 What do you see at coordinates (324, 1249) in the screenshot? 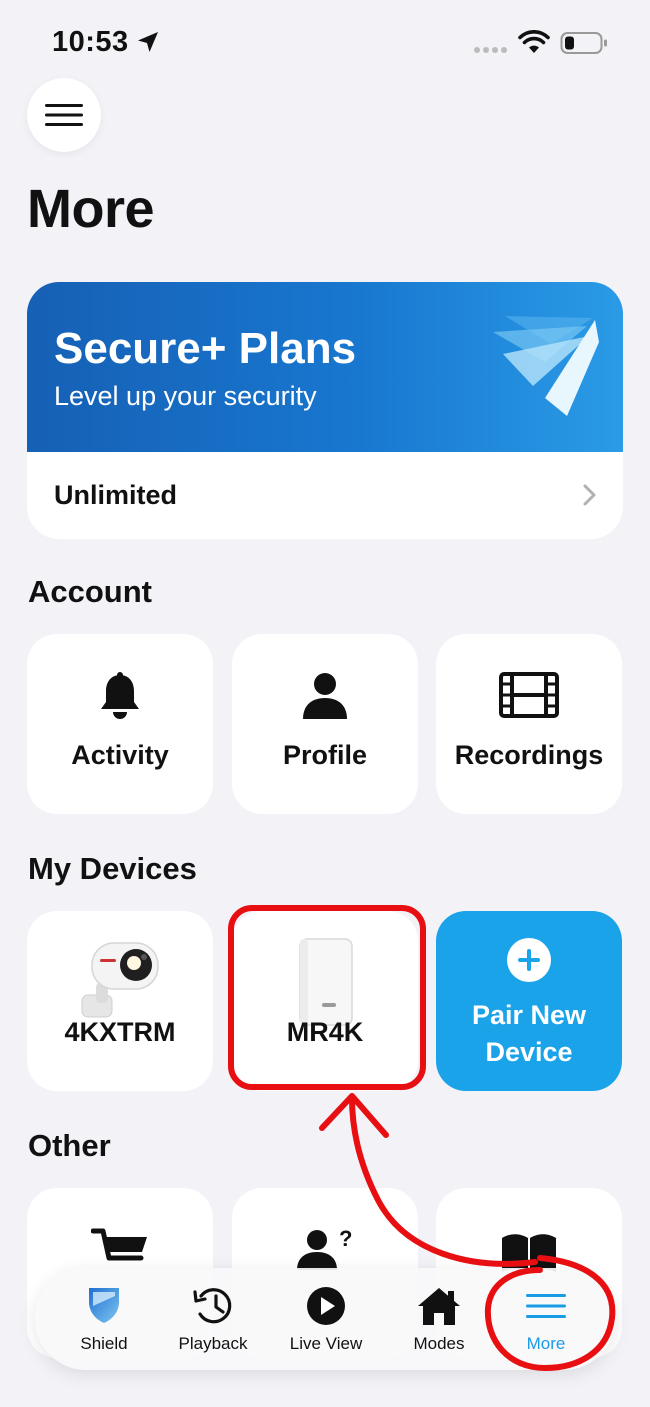
I see `person-question-icon: ?` at bounding box center [324, 1249].